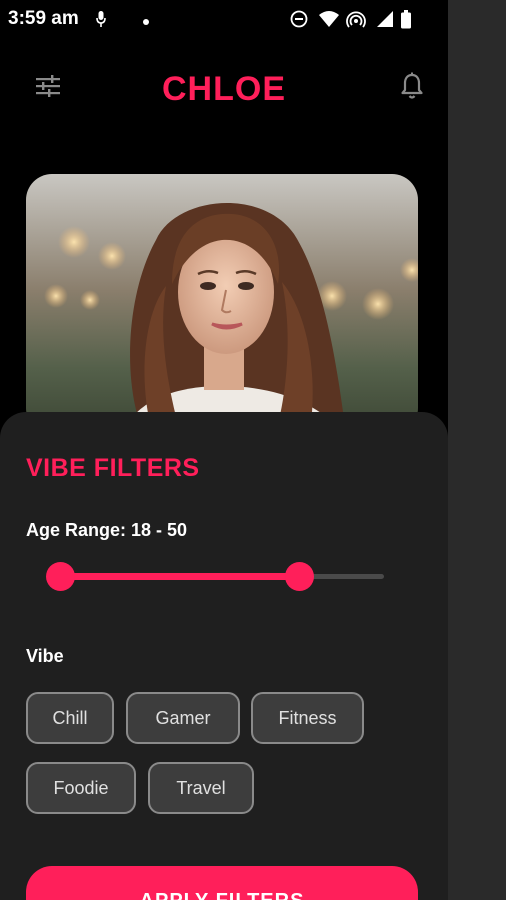  I want to click on vibe-chip-travel: Travel, so click(201, 788).